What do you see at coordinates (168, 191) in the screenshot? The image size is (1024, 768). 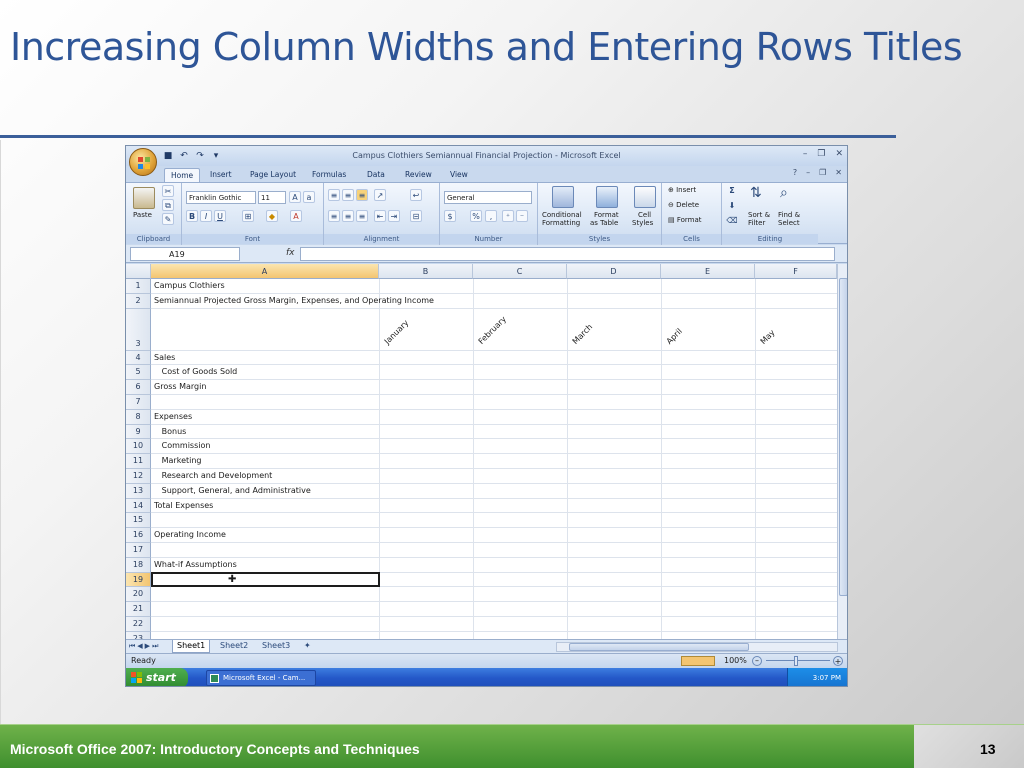 I see `cut-icon: ✂` at bounding box center [168, 191].